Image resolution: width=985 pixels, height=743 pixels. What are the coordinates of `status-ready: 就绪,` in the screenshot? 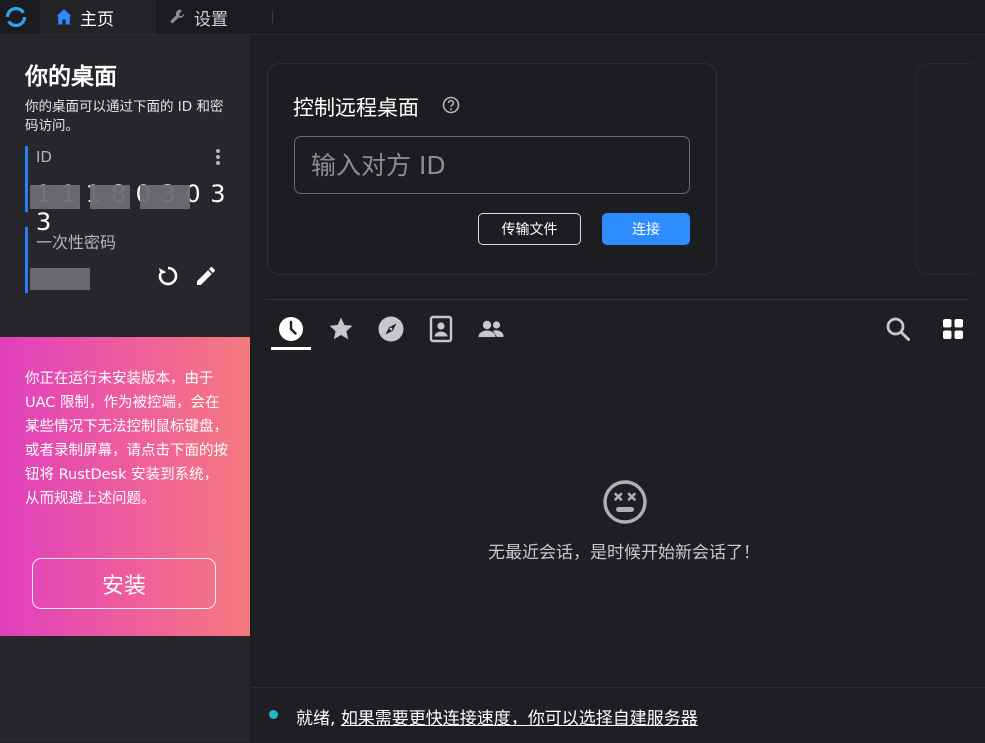 It's located at (316, 719).